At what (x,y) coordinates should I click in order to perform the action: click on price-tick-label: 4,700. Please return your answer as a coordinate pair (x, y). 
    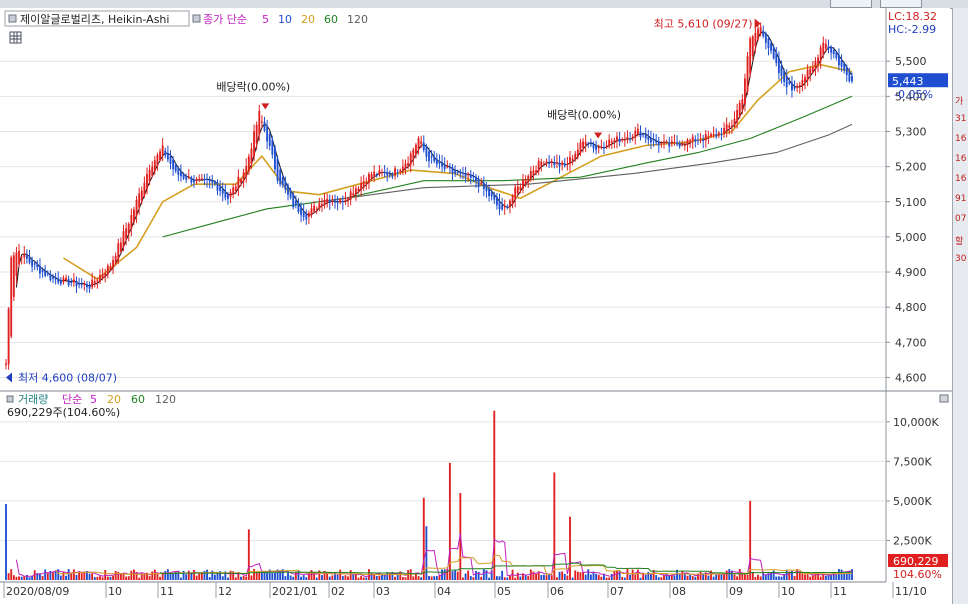
    Looking at the image, I should click on (911, 342).